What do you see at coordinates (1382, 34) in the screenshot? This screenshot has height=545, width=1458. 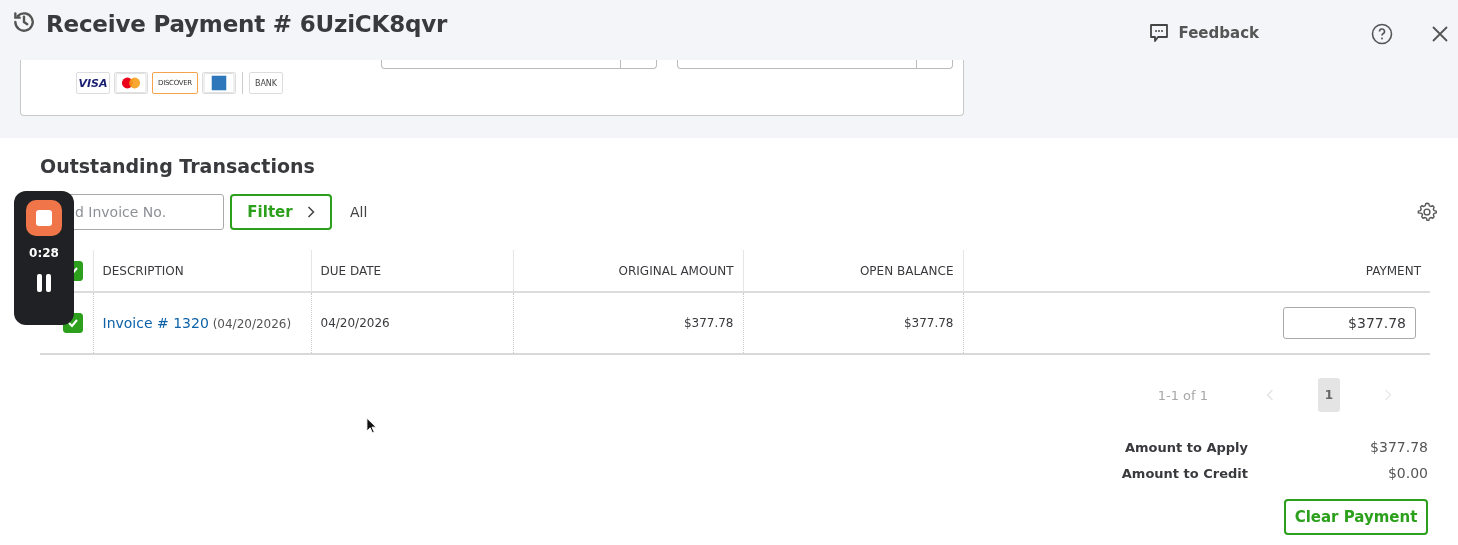 I see `help-icon` at bounding box center [1382, 34].